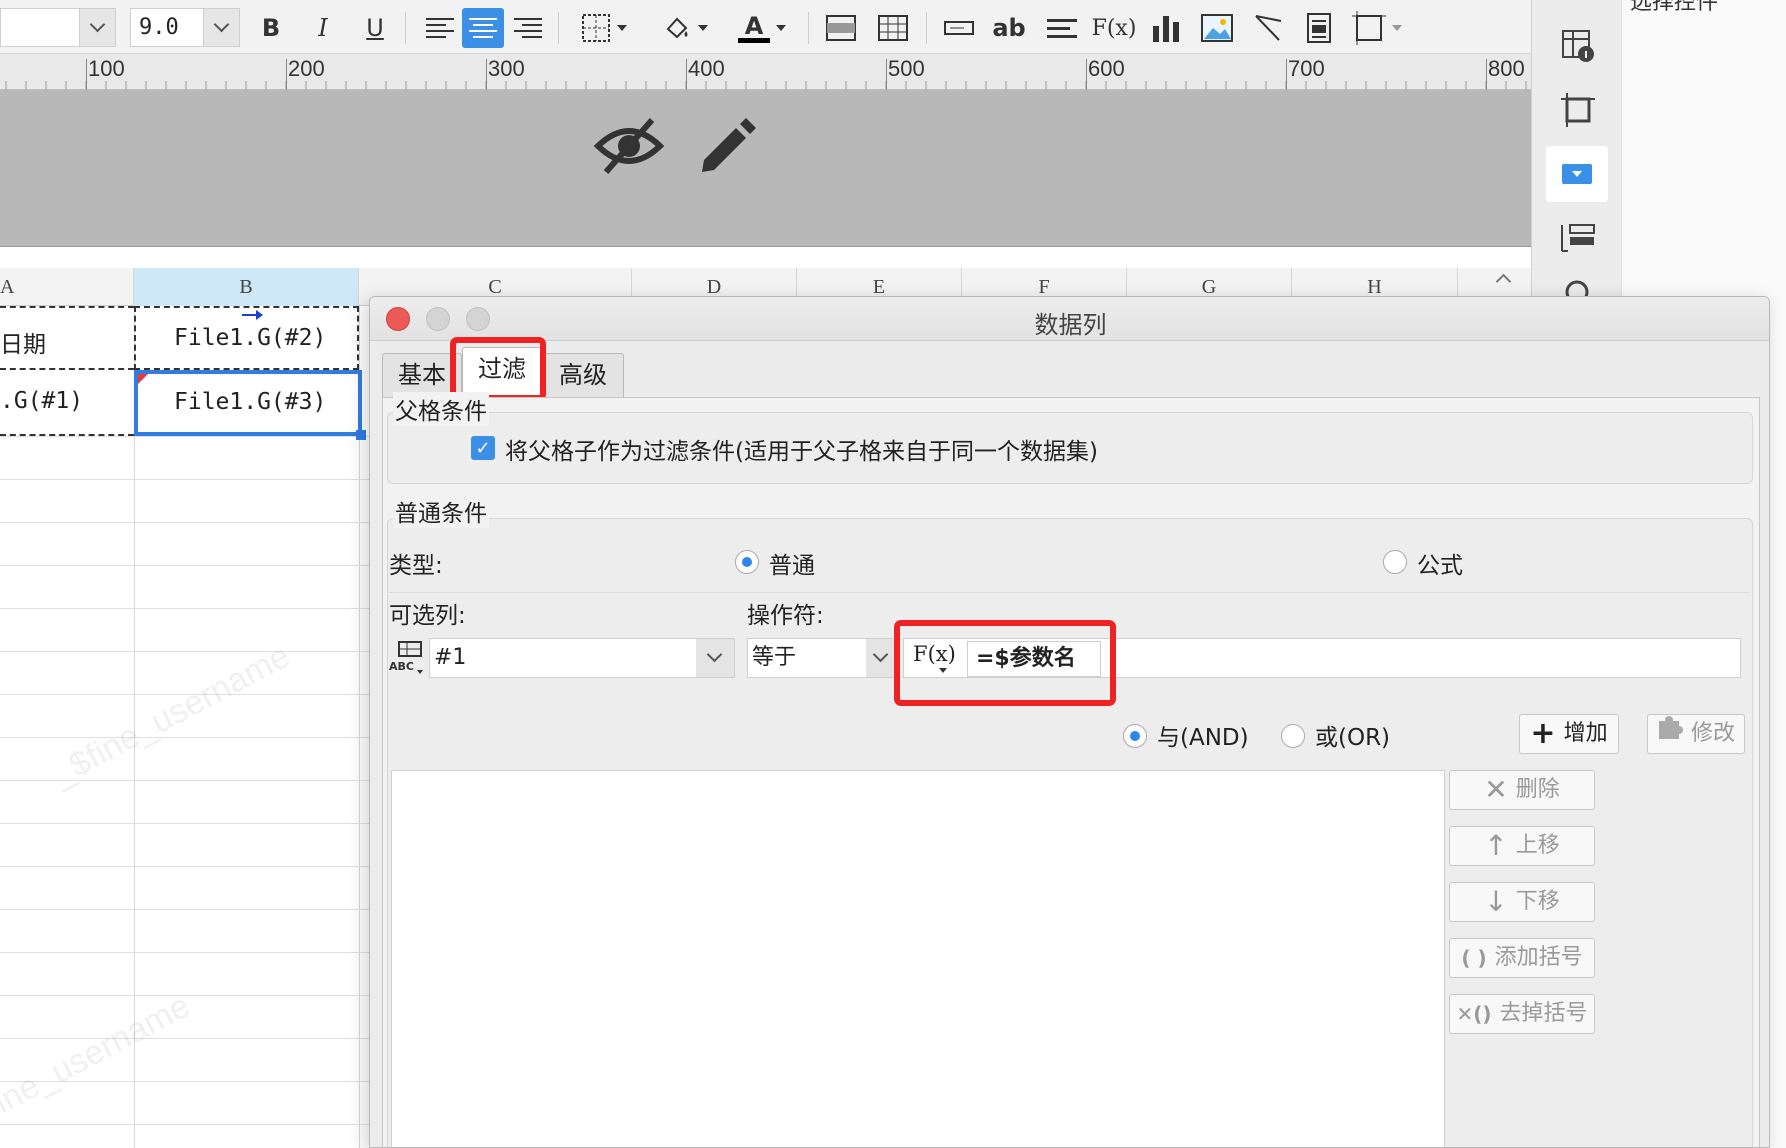 This screenshot has height=1148, width=1786. What do you see at coordinates (1578, 288) in the screenshot?
I see `search-icon` at bounding box center [1578, 288].